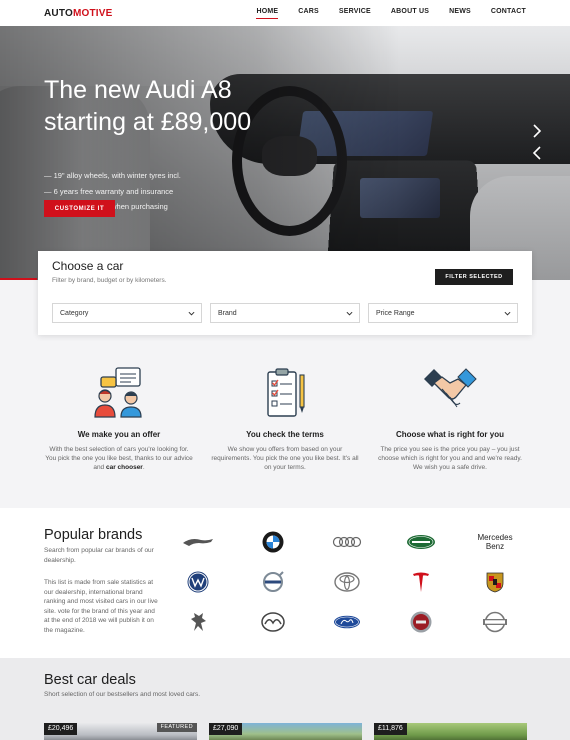 The image size is (570, 740). I want to click on brand-jaguar, so click(198, 542).